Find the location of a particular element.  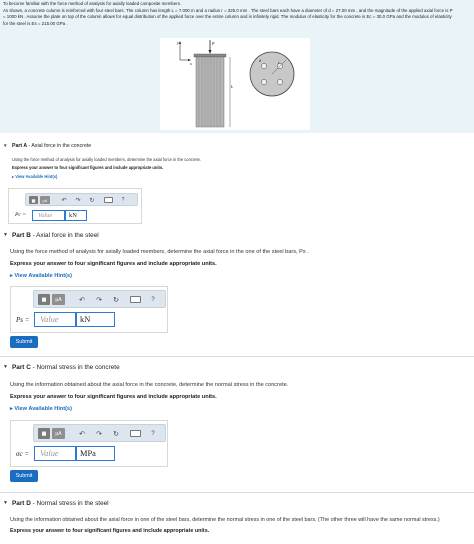

part-a-hint-text: View Available Hint(s) is located at coordinates (36, 176).